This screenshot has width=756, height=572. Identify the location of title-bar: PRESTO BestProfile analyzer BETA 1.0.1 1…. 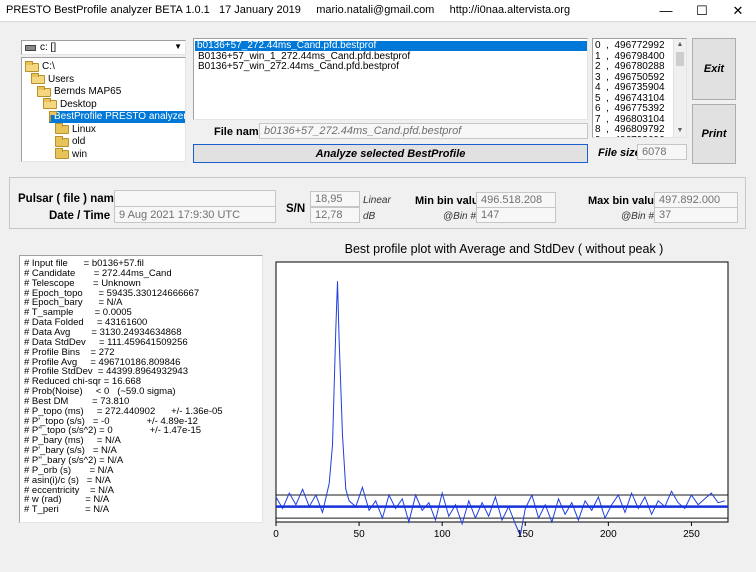
(378, 11).